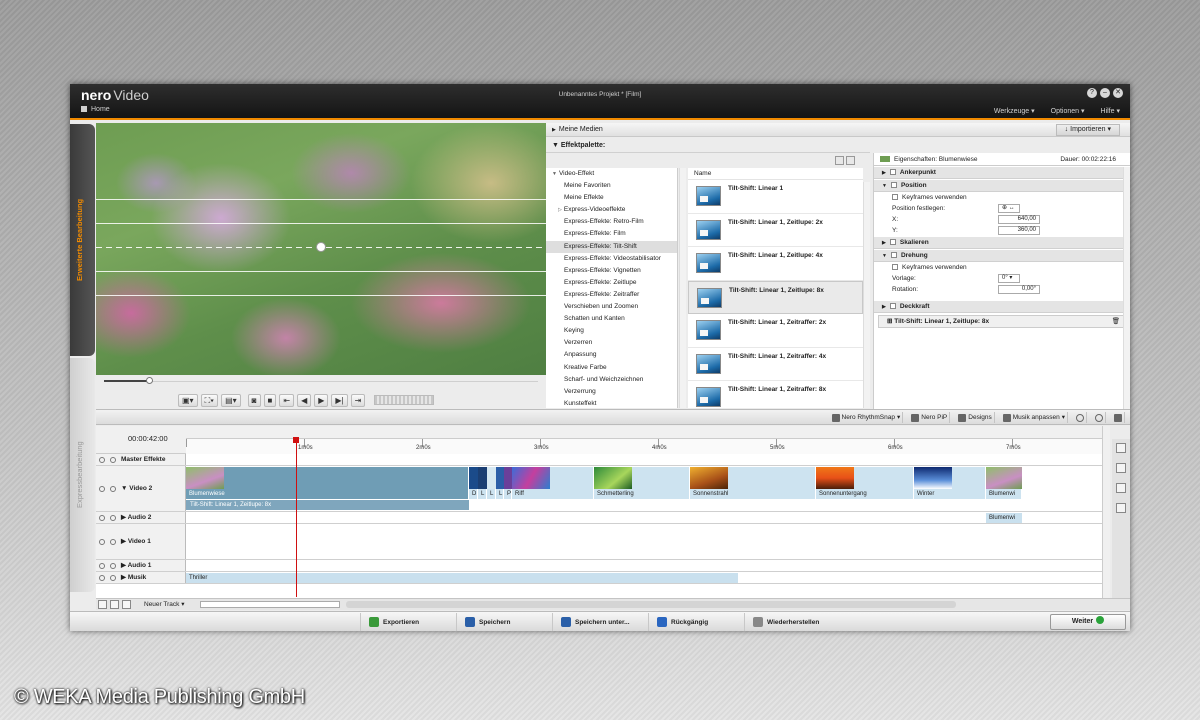  Describe the element at coordinates (611, 210) in the screenshot. I see `tree-item: ▷ Express-Videoeffekte` at that location.